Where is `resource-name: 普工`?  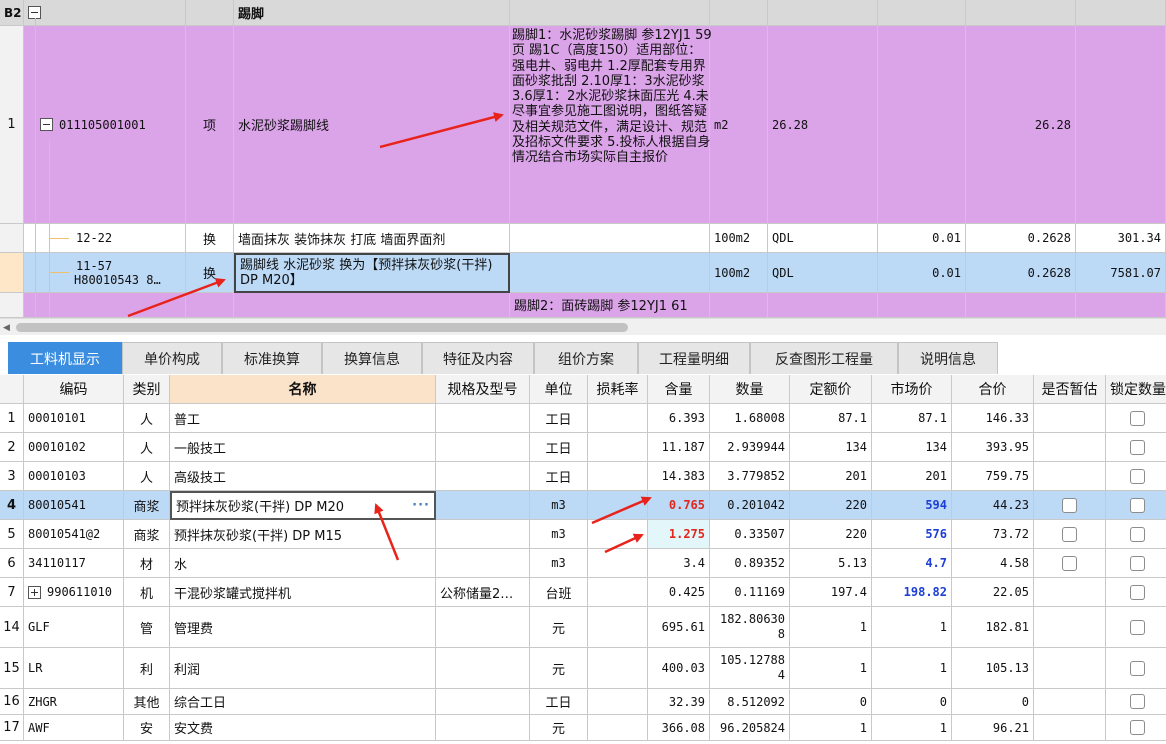
resource-name: 普工 is located at coordinates (303, 418).